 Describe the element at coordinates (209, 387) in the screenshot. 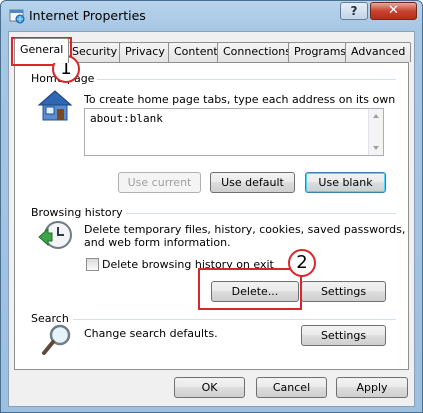

I see `ok-button: OK` at that location.